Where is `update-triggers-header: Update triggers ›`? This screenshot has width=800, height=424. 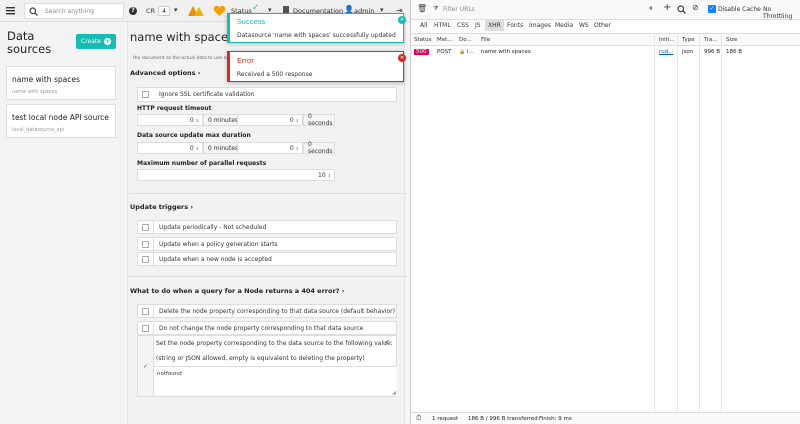 update-triggers-header: Update triggers › is located at coordinates (161, 207).